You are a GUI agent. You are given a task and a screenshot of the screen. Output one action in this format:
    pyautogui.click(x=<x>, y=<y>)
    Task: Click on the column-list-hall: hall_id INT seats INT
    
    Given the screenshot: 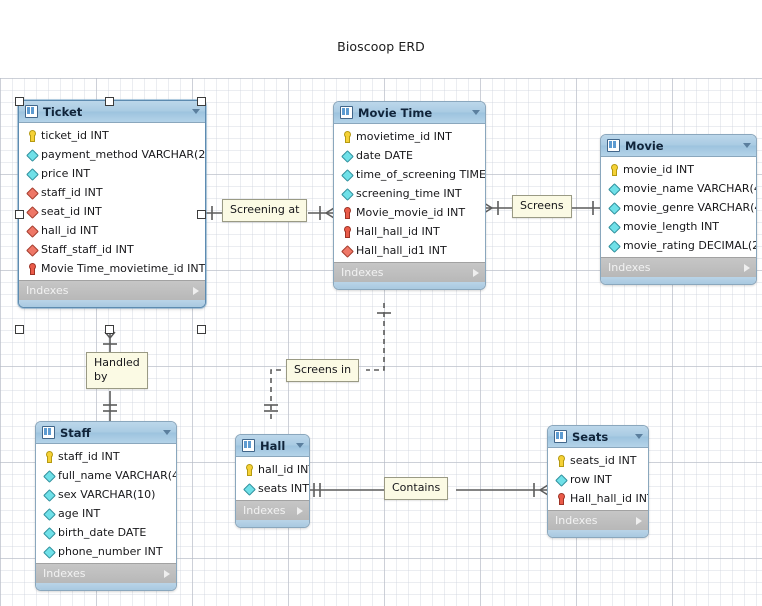 What is the action you would take?
    pyautogui.click(x=272, y=478)
    